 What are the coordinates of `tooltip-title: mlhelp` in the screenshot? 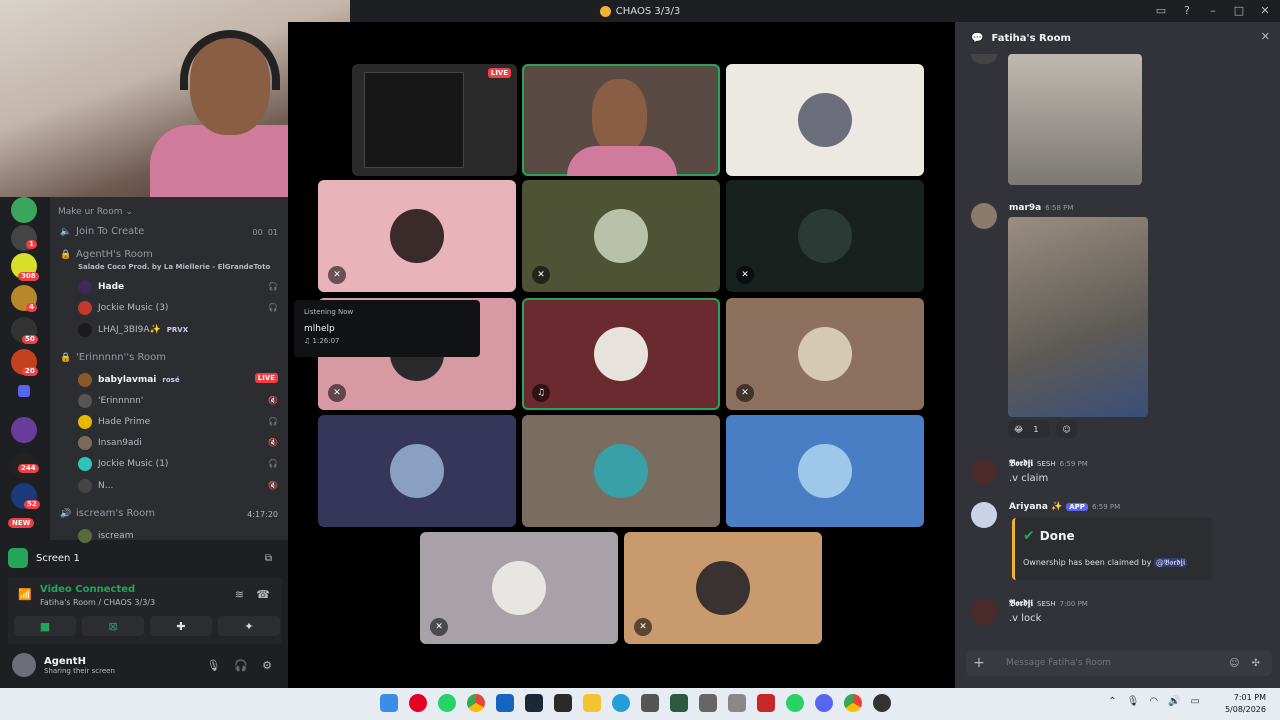 It's located at (319, 329).